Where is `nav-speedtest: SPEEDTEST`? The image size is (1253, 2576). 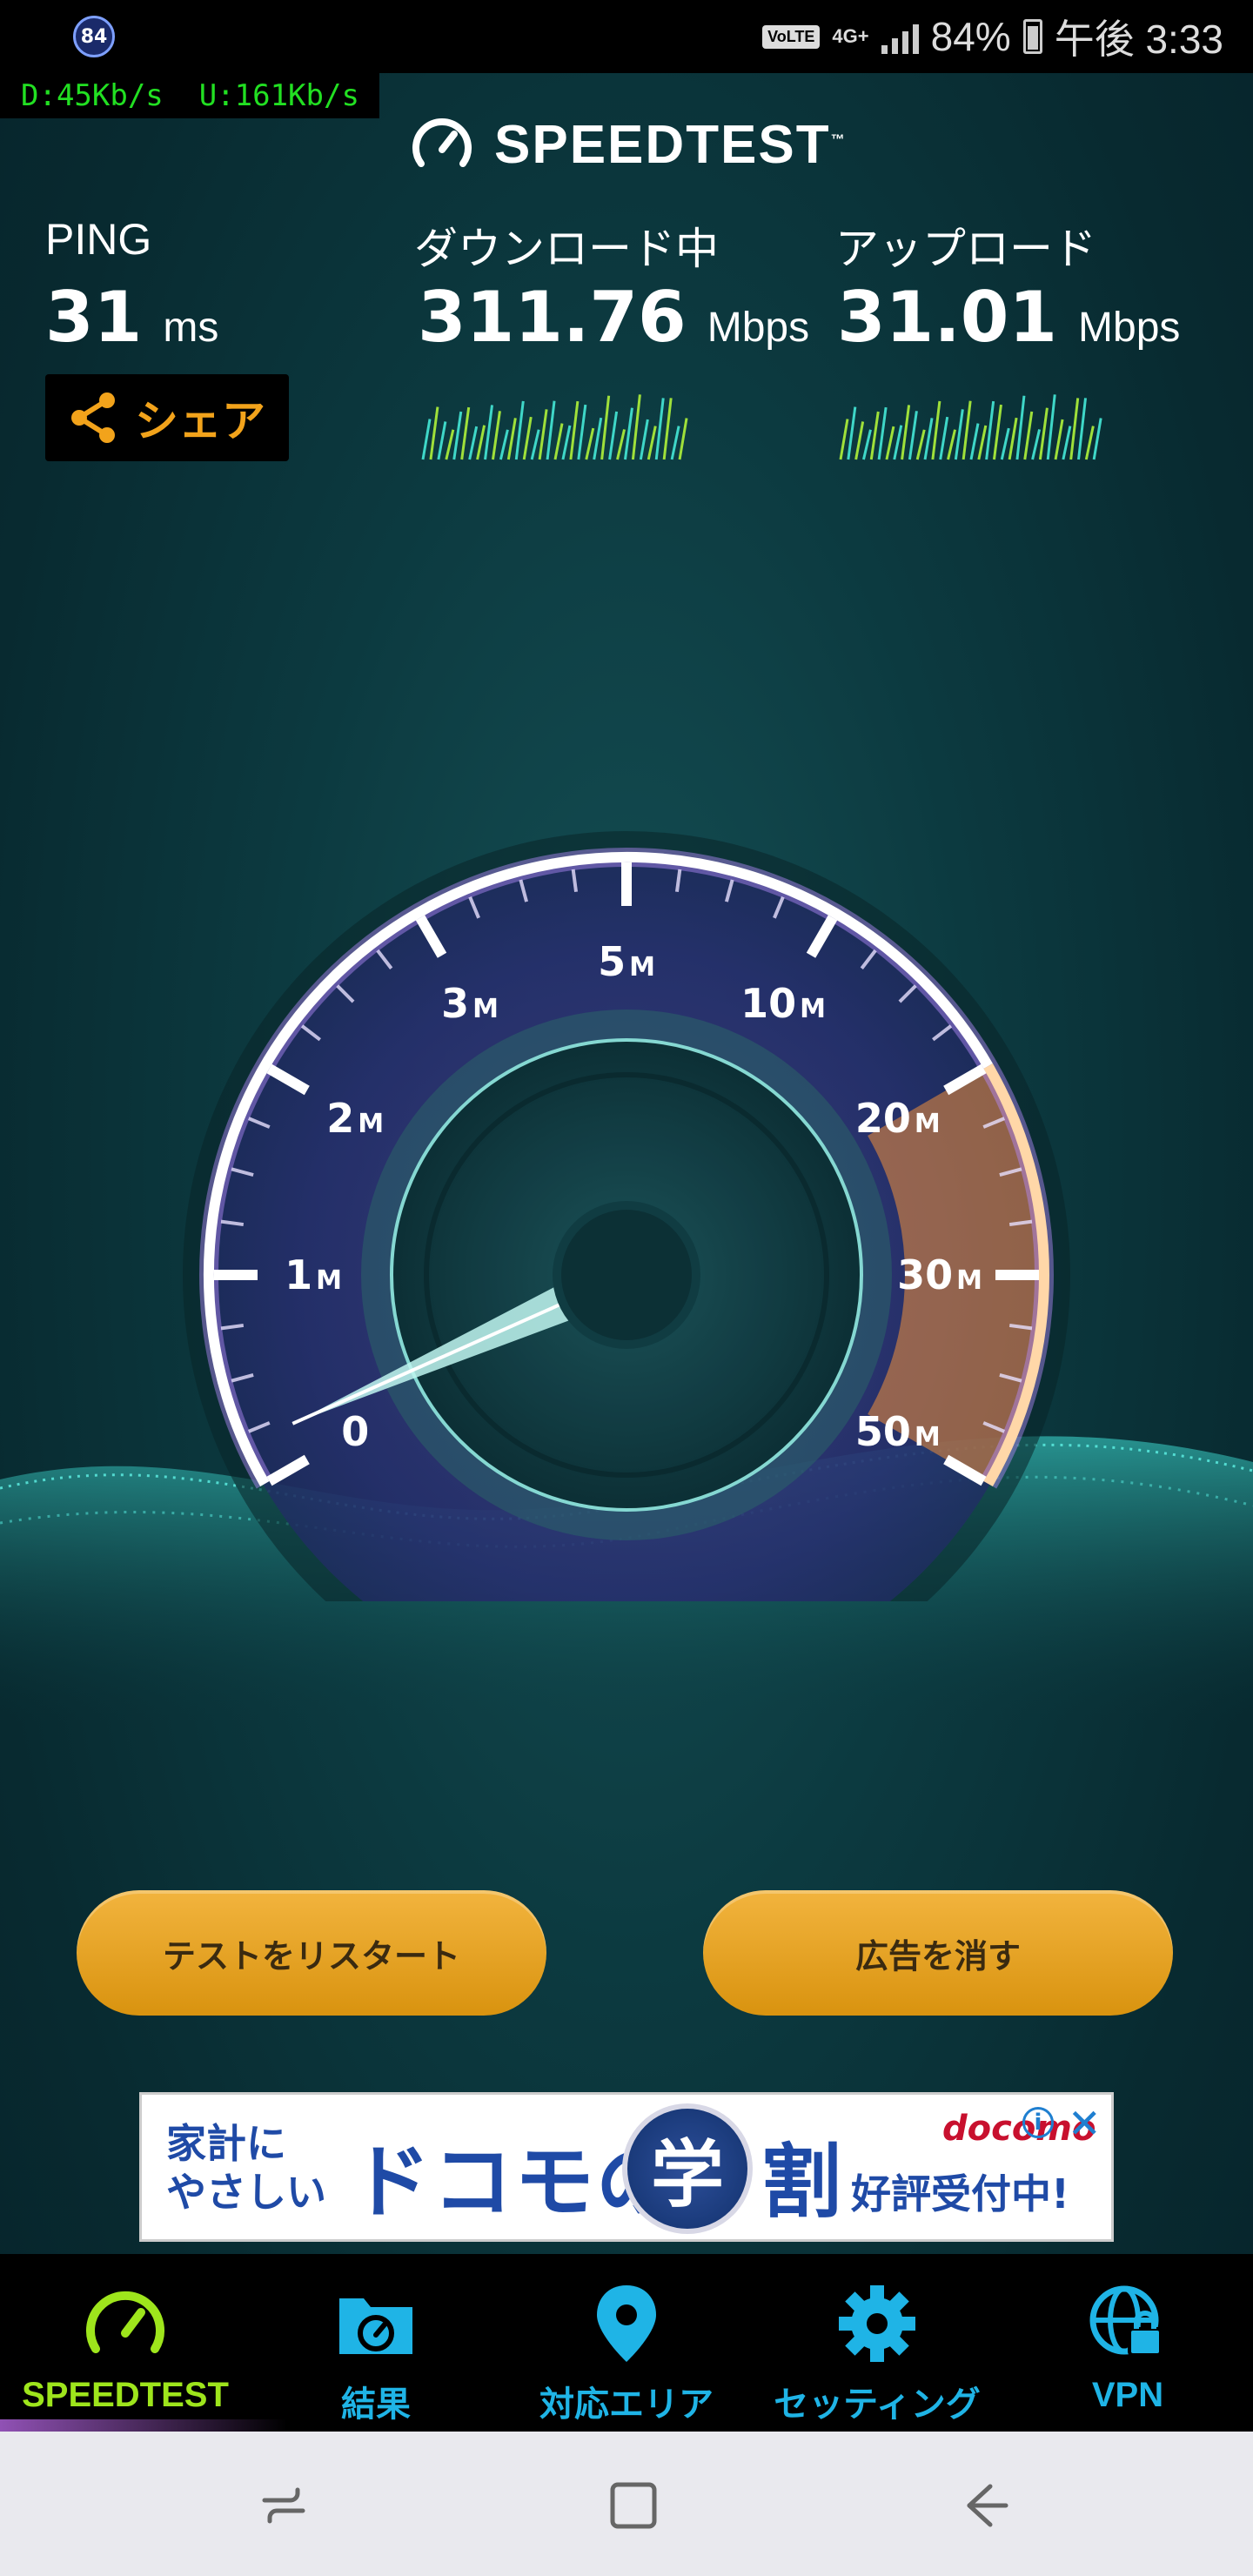 nav-speedtest: SPEEDTEST is located at coordinates (125, 2343).